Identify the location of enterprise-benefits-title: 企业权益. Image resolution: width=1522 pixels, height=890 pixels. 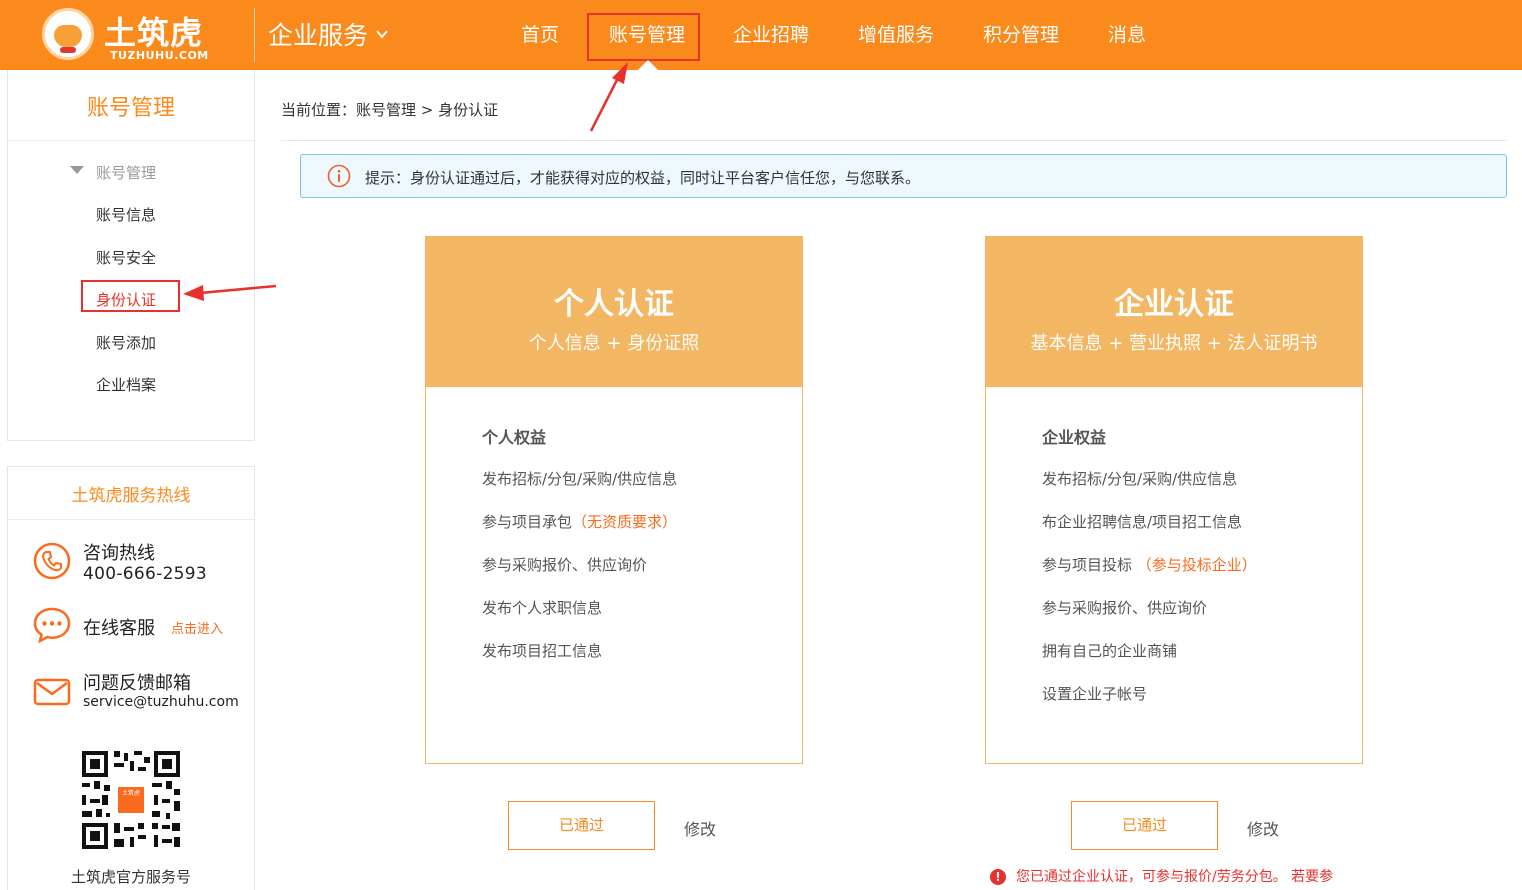
(1074, 437).